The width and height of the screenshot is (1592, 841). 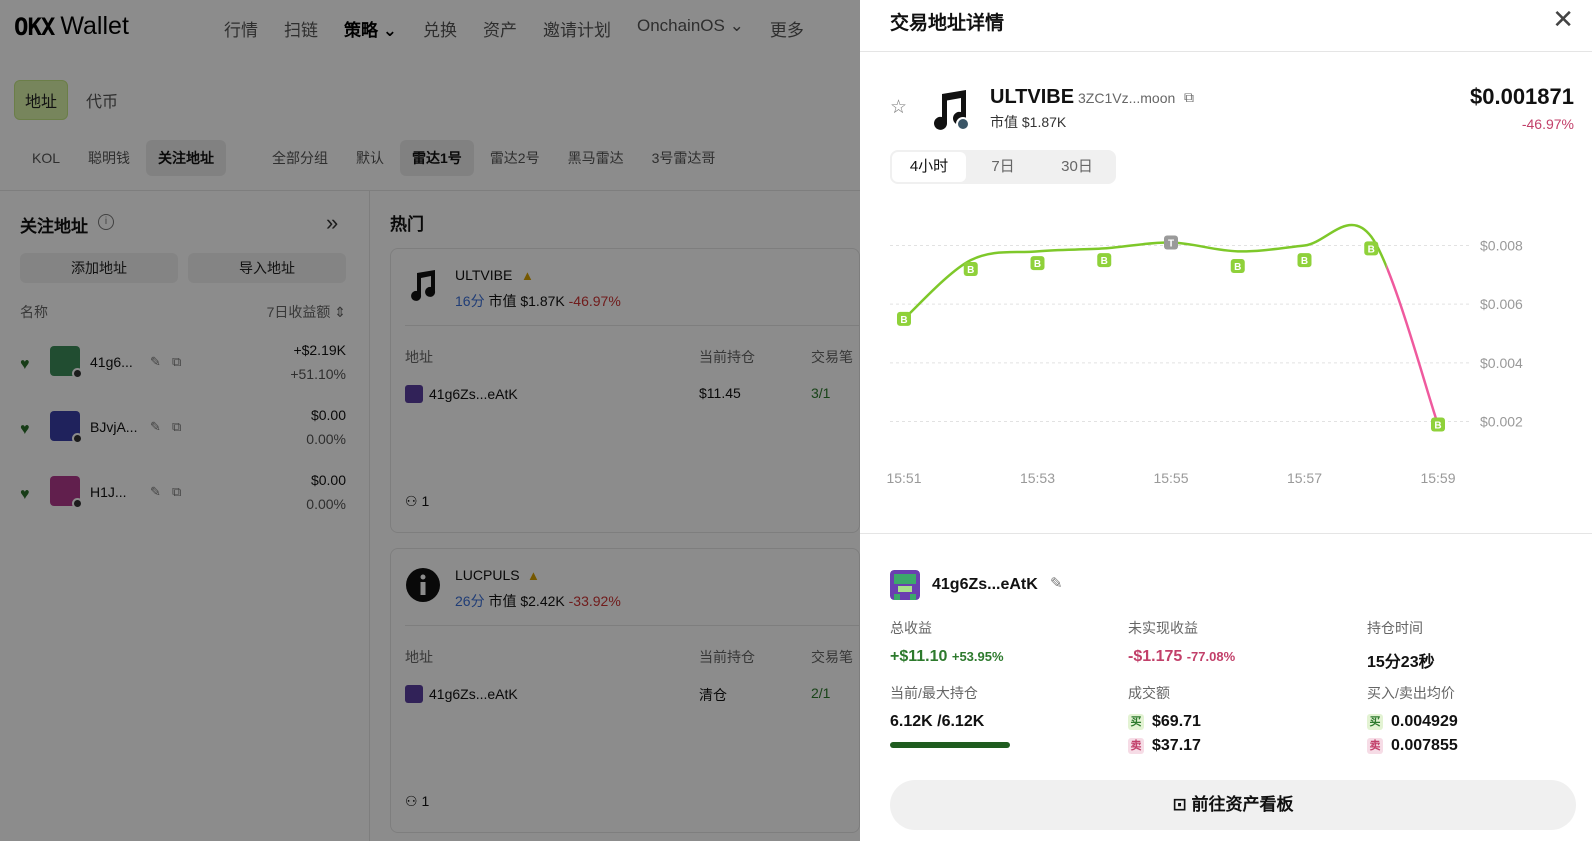 What do you see at coordinates (1501, 304) in the screenshot?
I see `y-tick-label: $0.006` at bounding box center [1501, 304].